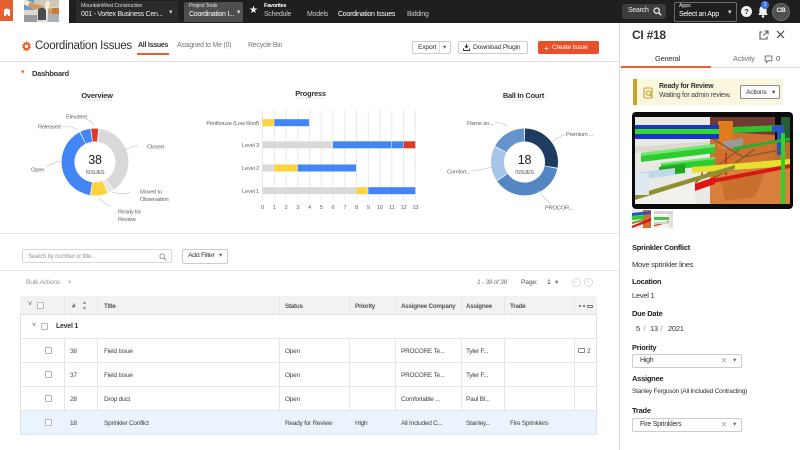  What do you see at coordinates (333, 208) in the screenshot?
I see `svg-text: 6` at bounding box center [333, 208].